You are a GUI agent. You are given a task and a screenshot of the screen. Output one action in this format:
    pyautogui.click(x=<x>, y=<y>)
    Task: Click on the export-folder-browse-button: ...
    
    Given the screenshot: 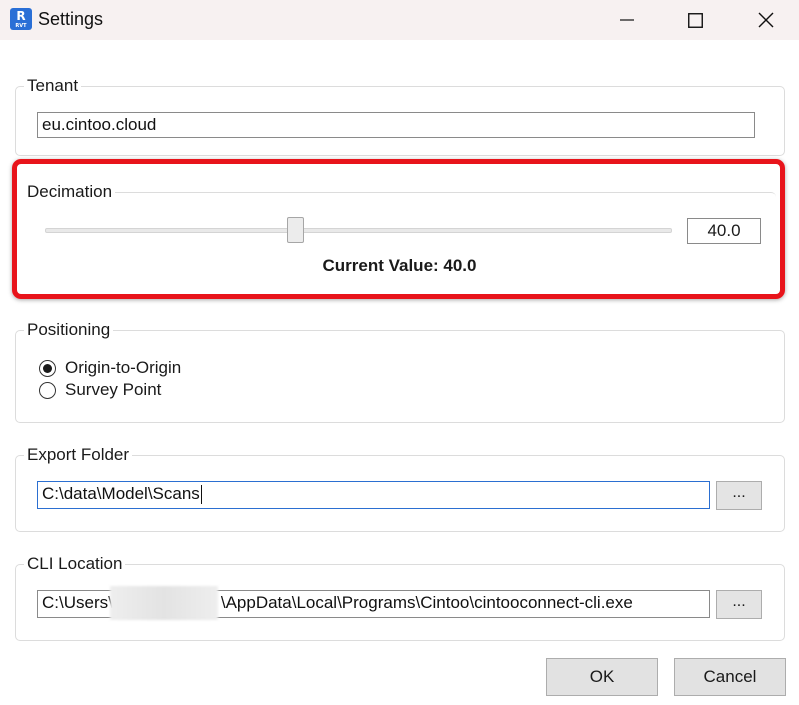 What is the action you would take?
    pyautogui.click(x=739, y=495)
    